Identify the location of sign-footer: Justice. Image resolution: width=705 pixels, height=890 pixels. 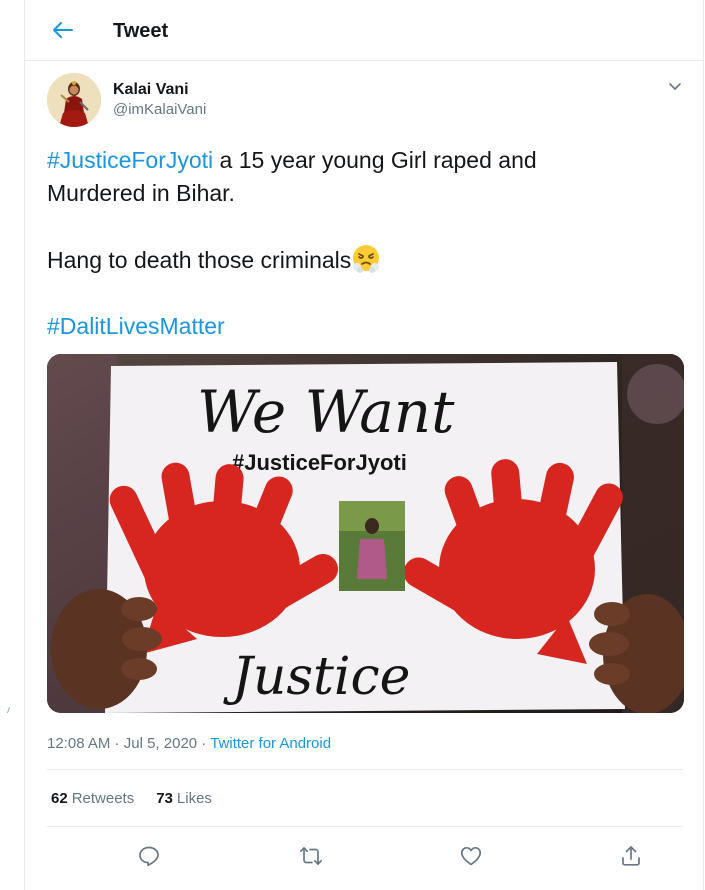
(316, 677).